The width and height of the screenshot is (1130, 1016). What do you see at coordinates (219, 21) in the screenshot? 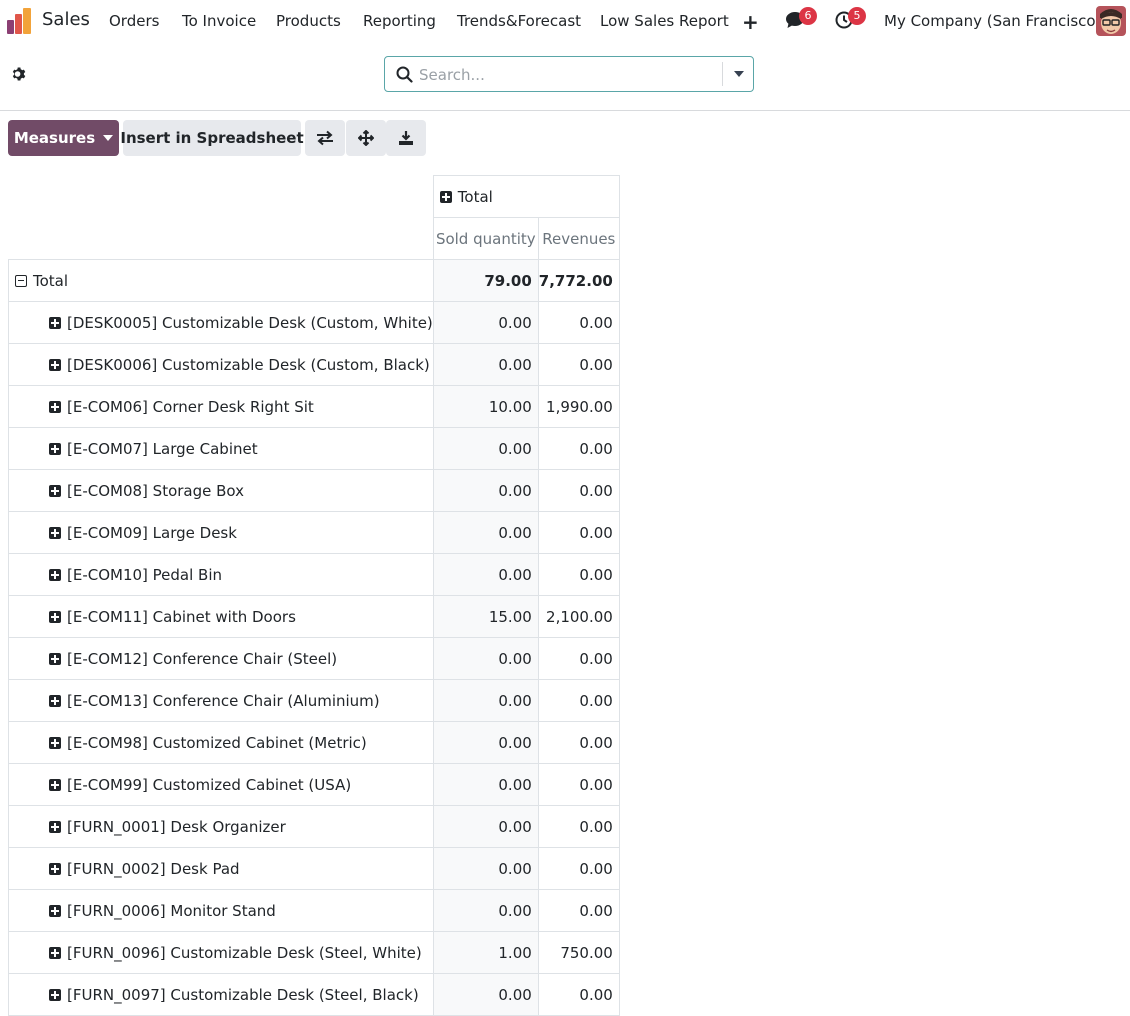
I see `menu-to-invoice: To Invoice` at bounding box center [219, 21].